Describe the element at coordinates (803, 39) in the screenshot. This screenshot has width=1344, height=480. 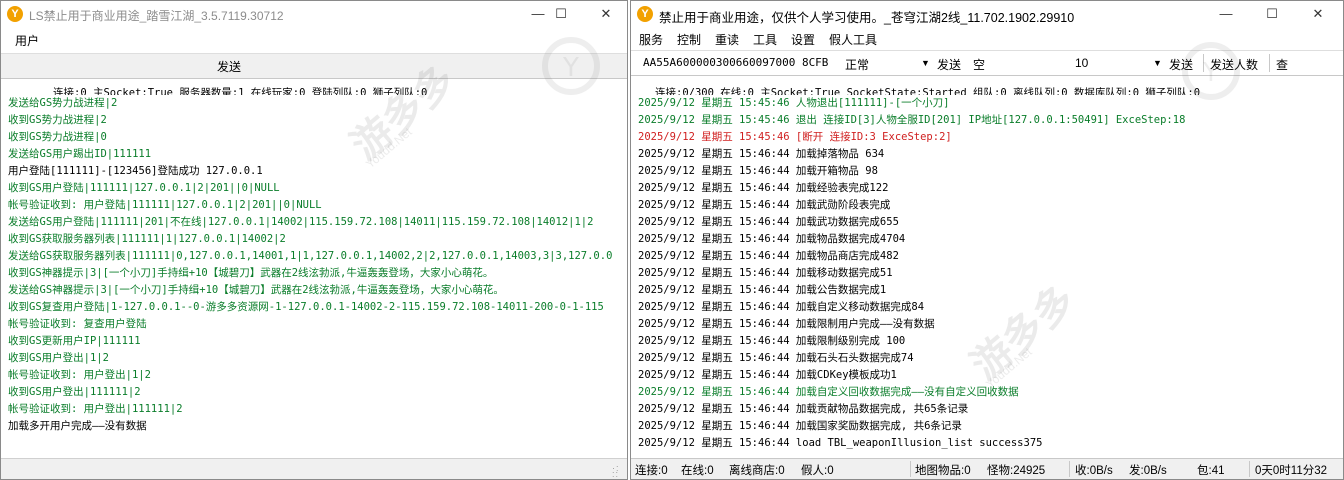
I see `menu-settings: 设置` at that location.